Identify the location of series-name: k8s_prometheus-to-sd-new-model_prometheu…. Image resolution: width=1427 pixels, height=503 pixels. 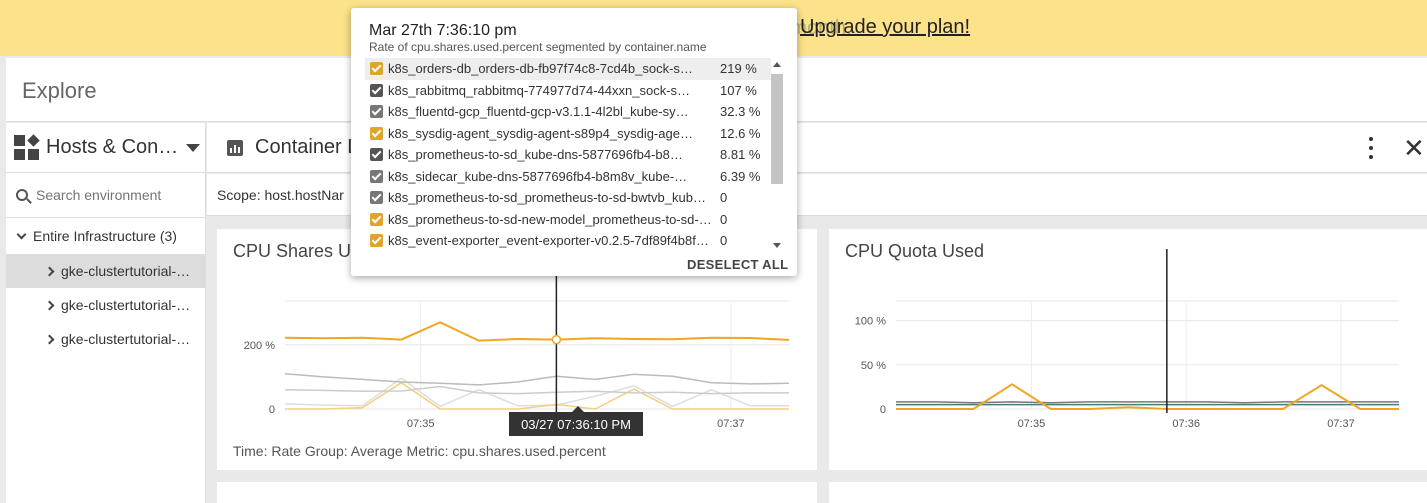
(550, 219).